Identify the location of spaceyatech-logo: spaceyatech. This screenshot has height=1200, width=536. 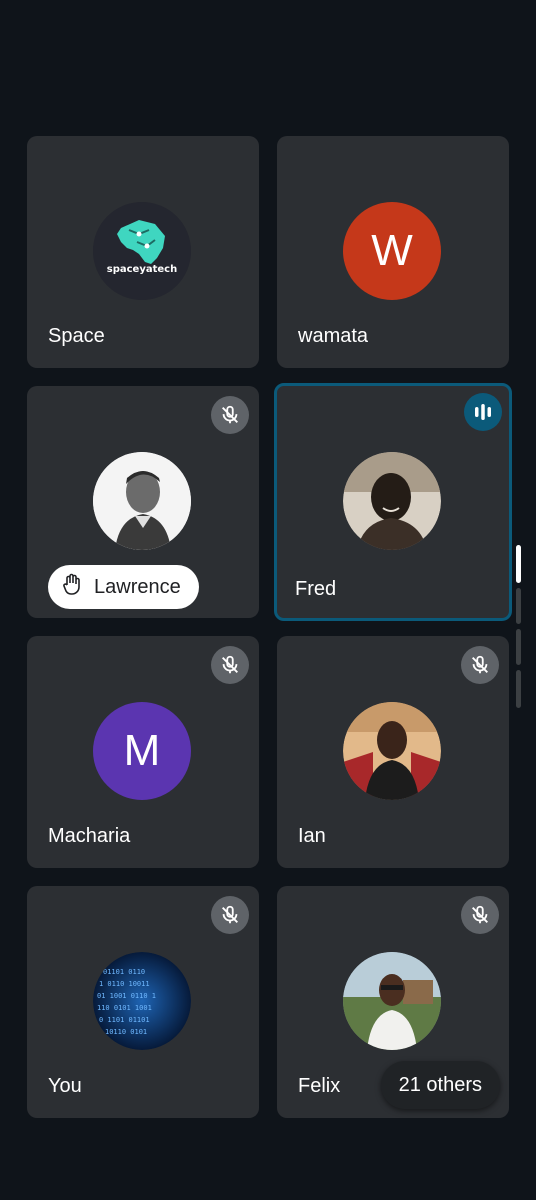
(142, 251).